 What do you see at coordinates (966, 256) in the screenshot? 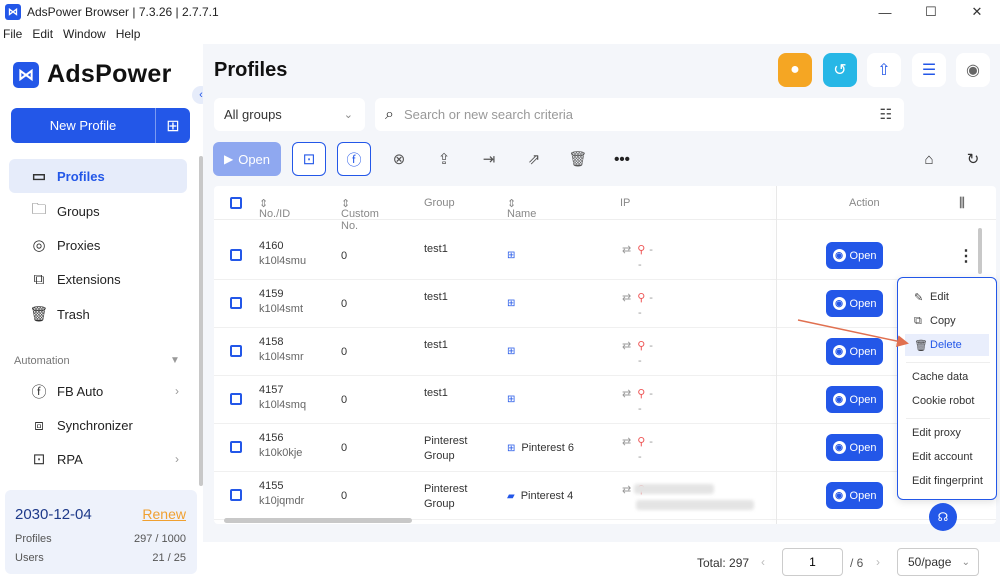
I see `row-more-icon: ⋮` at bounding box center [966, 256].